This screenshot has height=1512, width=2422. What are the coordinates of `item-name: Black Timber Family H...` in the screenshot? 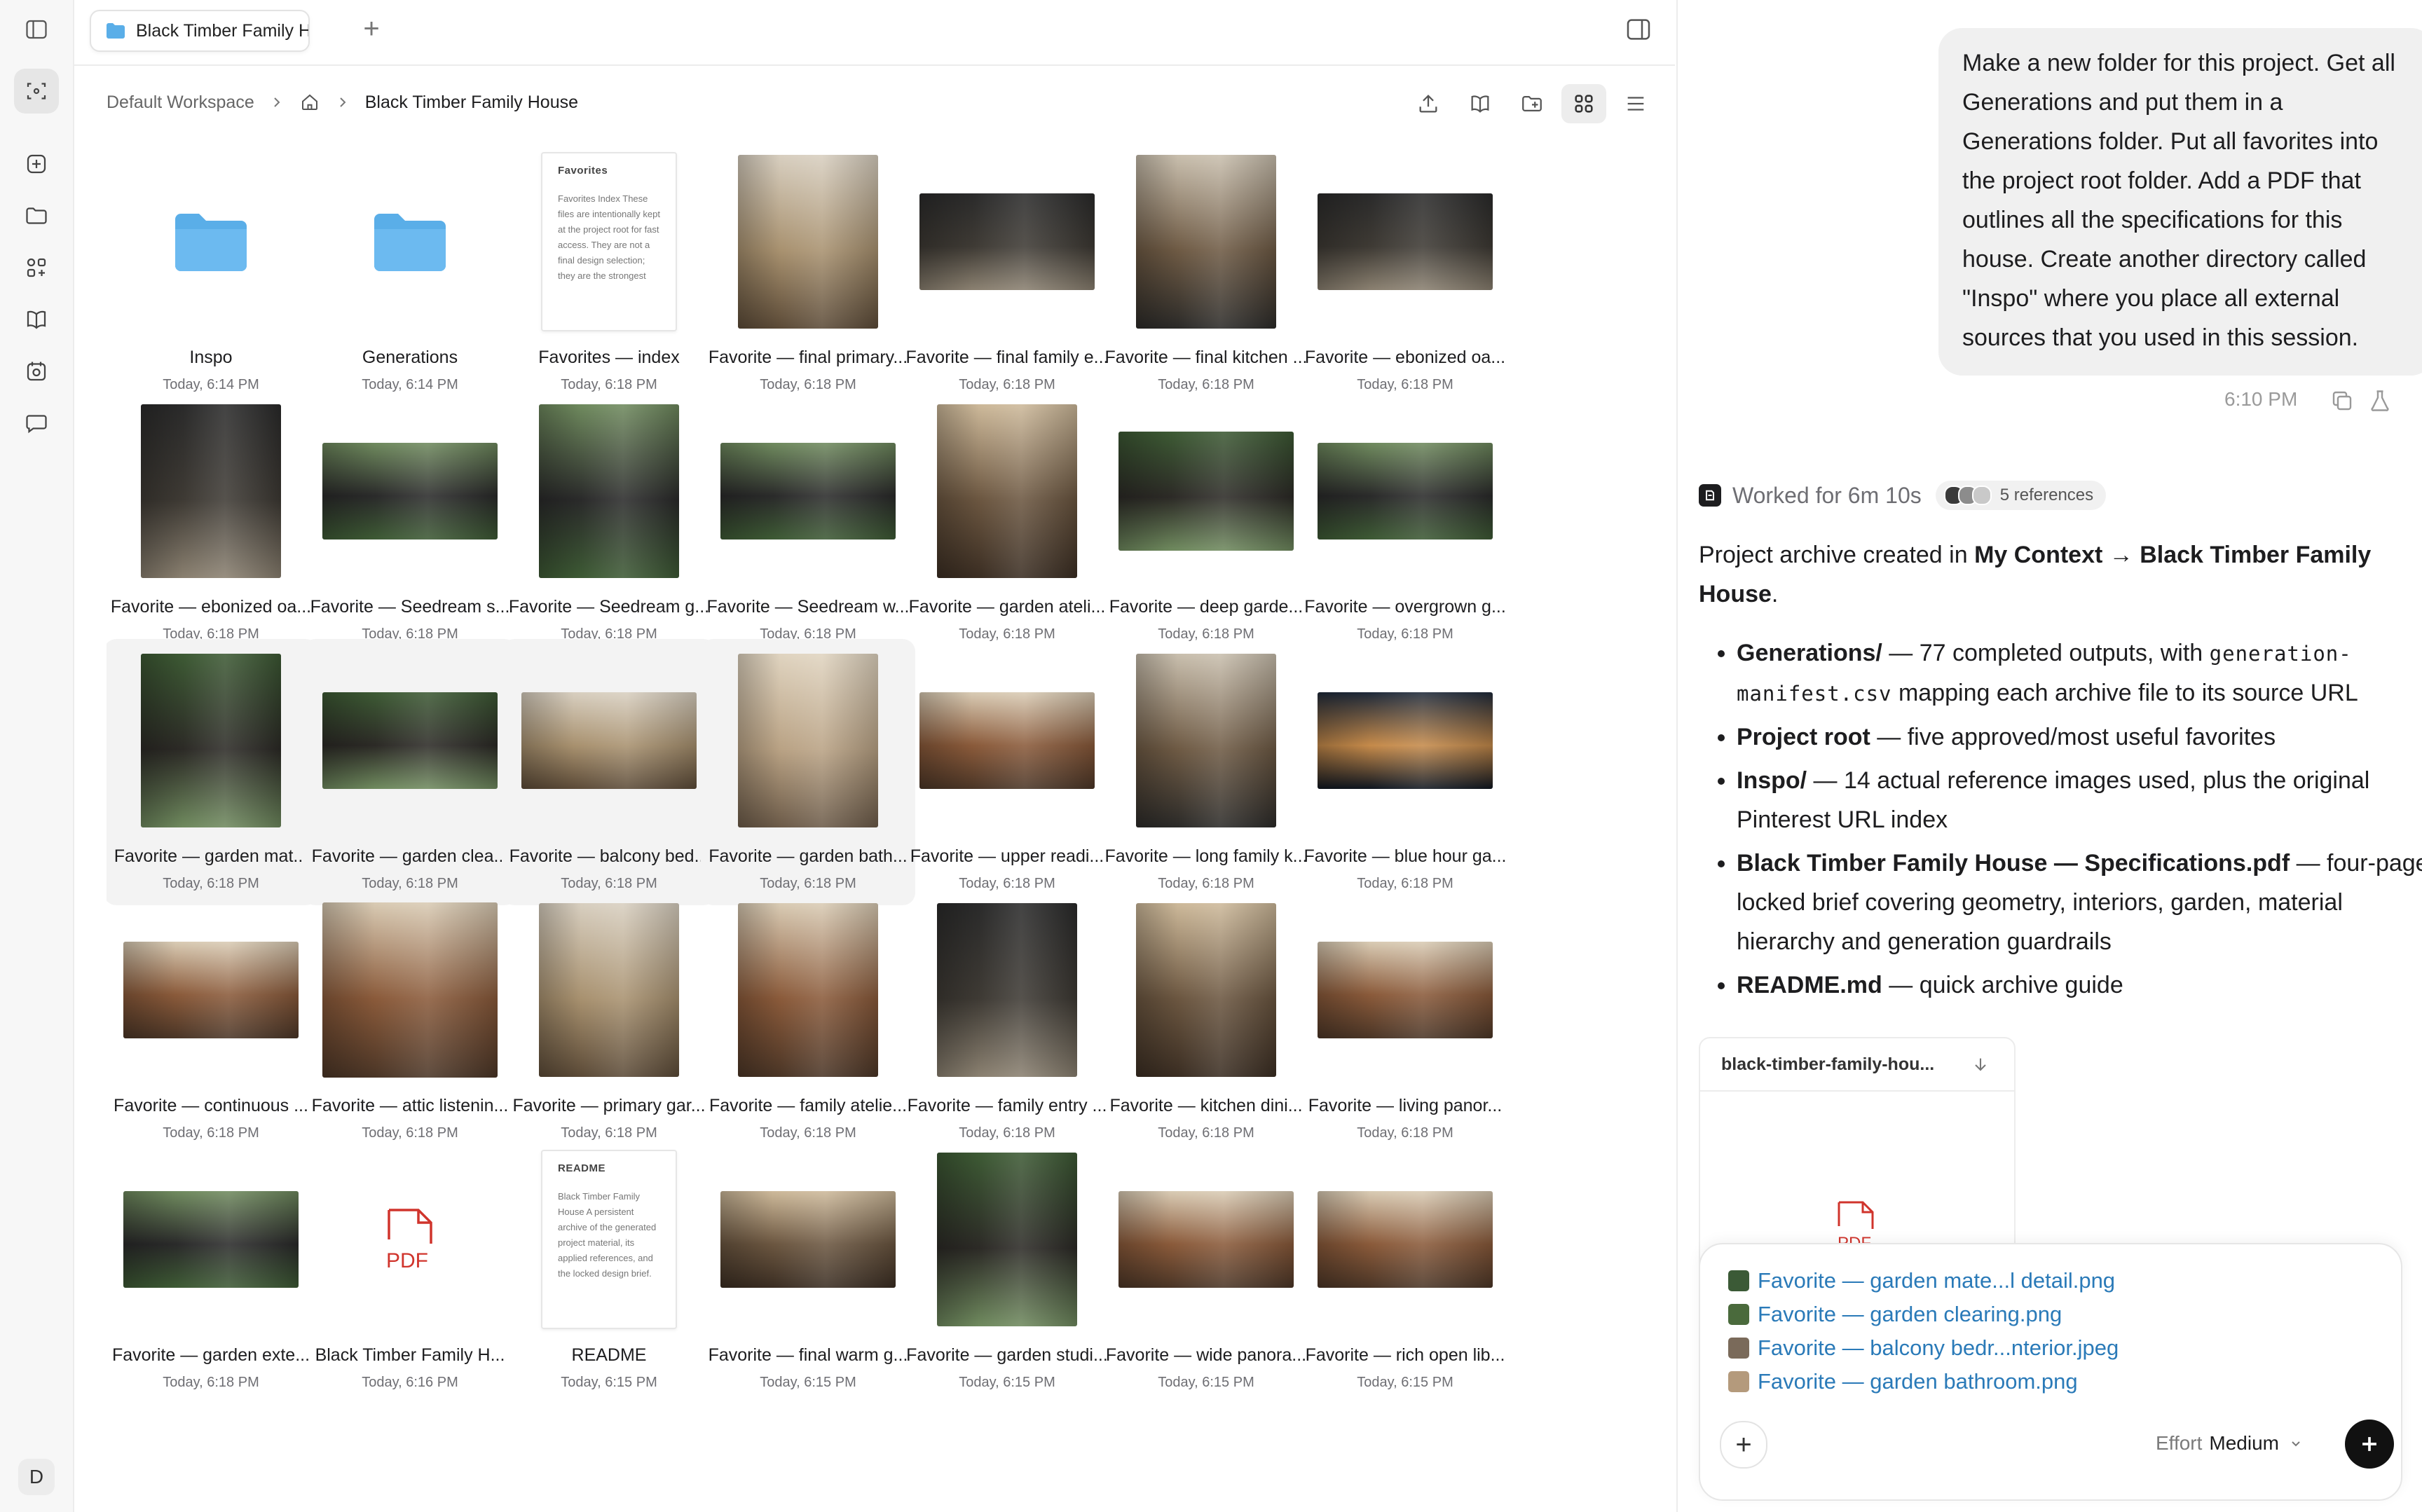 It's located at (410, 1355).